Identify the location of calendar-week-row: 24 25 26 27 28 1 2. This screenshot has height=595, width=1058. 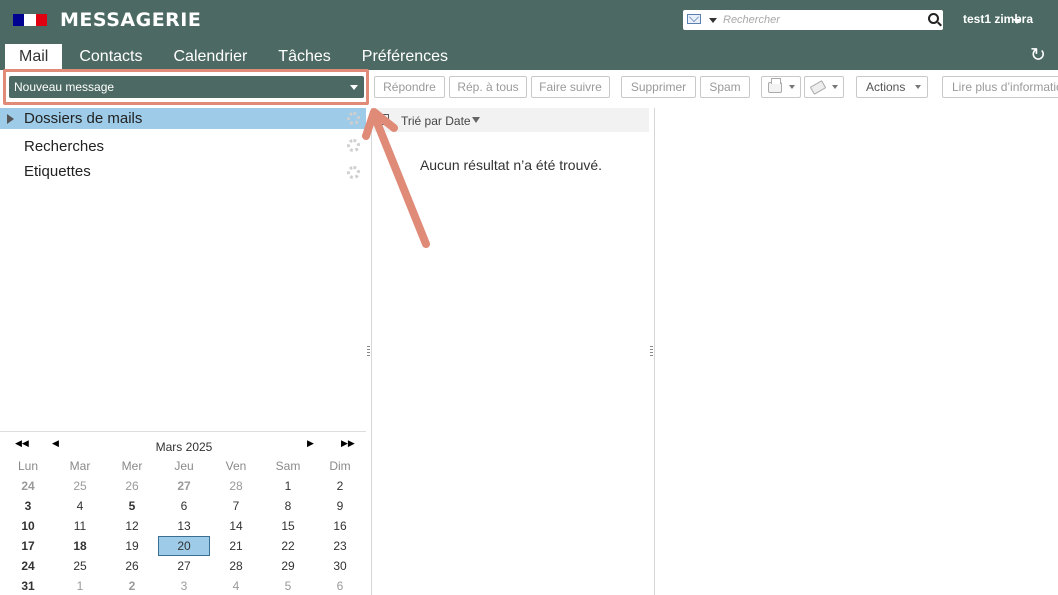
(184, 486).